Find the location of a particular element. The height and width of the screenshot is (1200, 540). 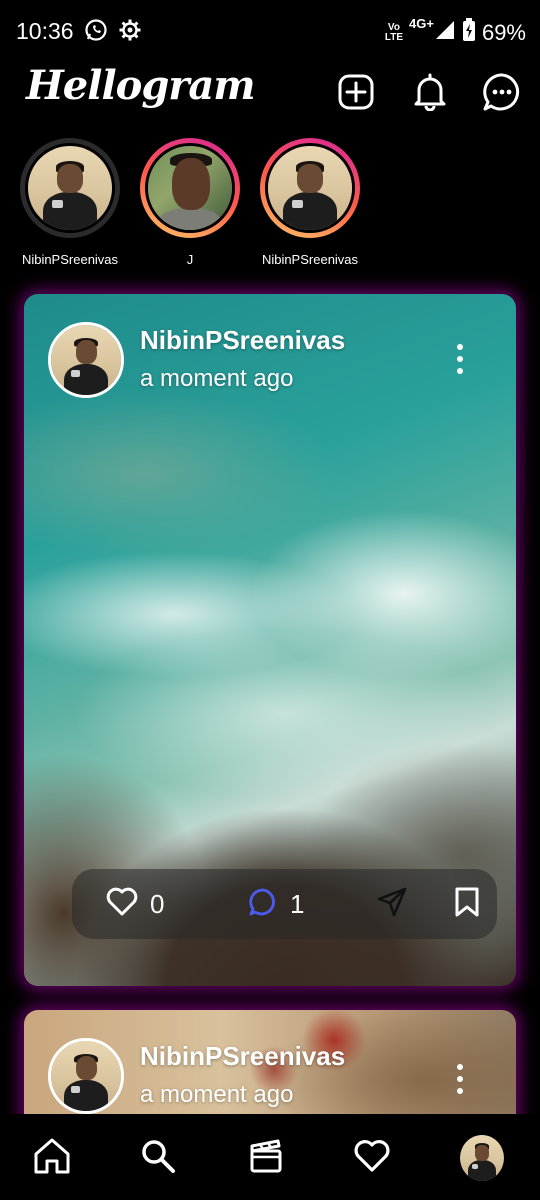

reels-icon is located at coordinates (266, 1158).